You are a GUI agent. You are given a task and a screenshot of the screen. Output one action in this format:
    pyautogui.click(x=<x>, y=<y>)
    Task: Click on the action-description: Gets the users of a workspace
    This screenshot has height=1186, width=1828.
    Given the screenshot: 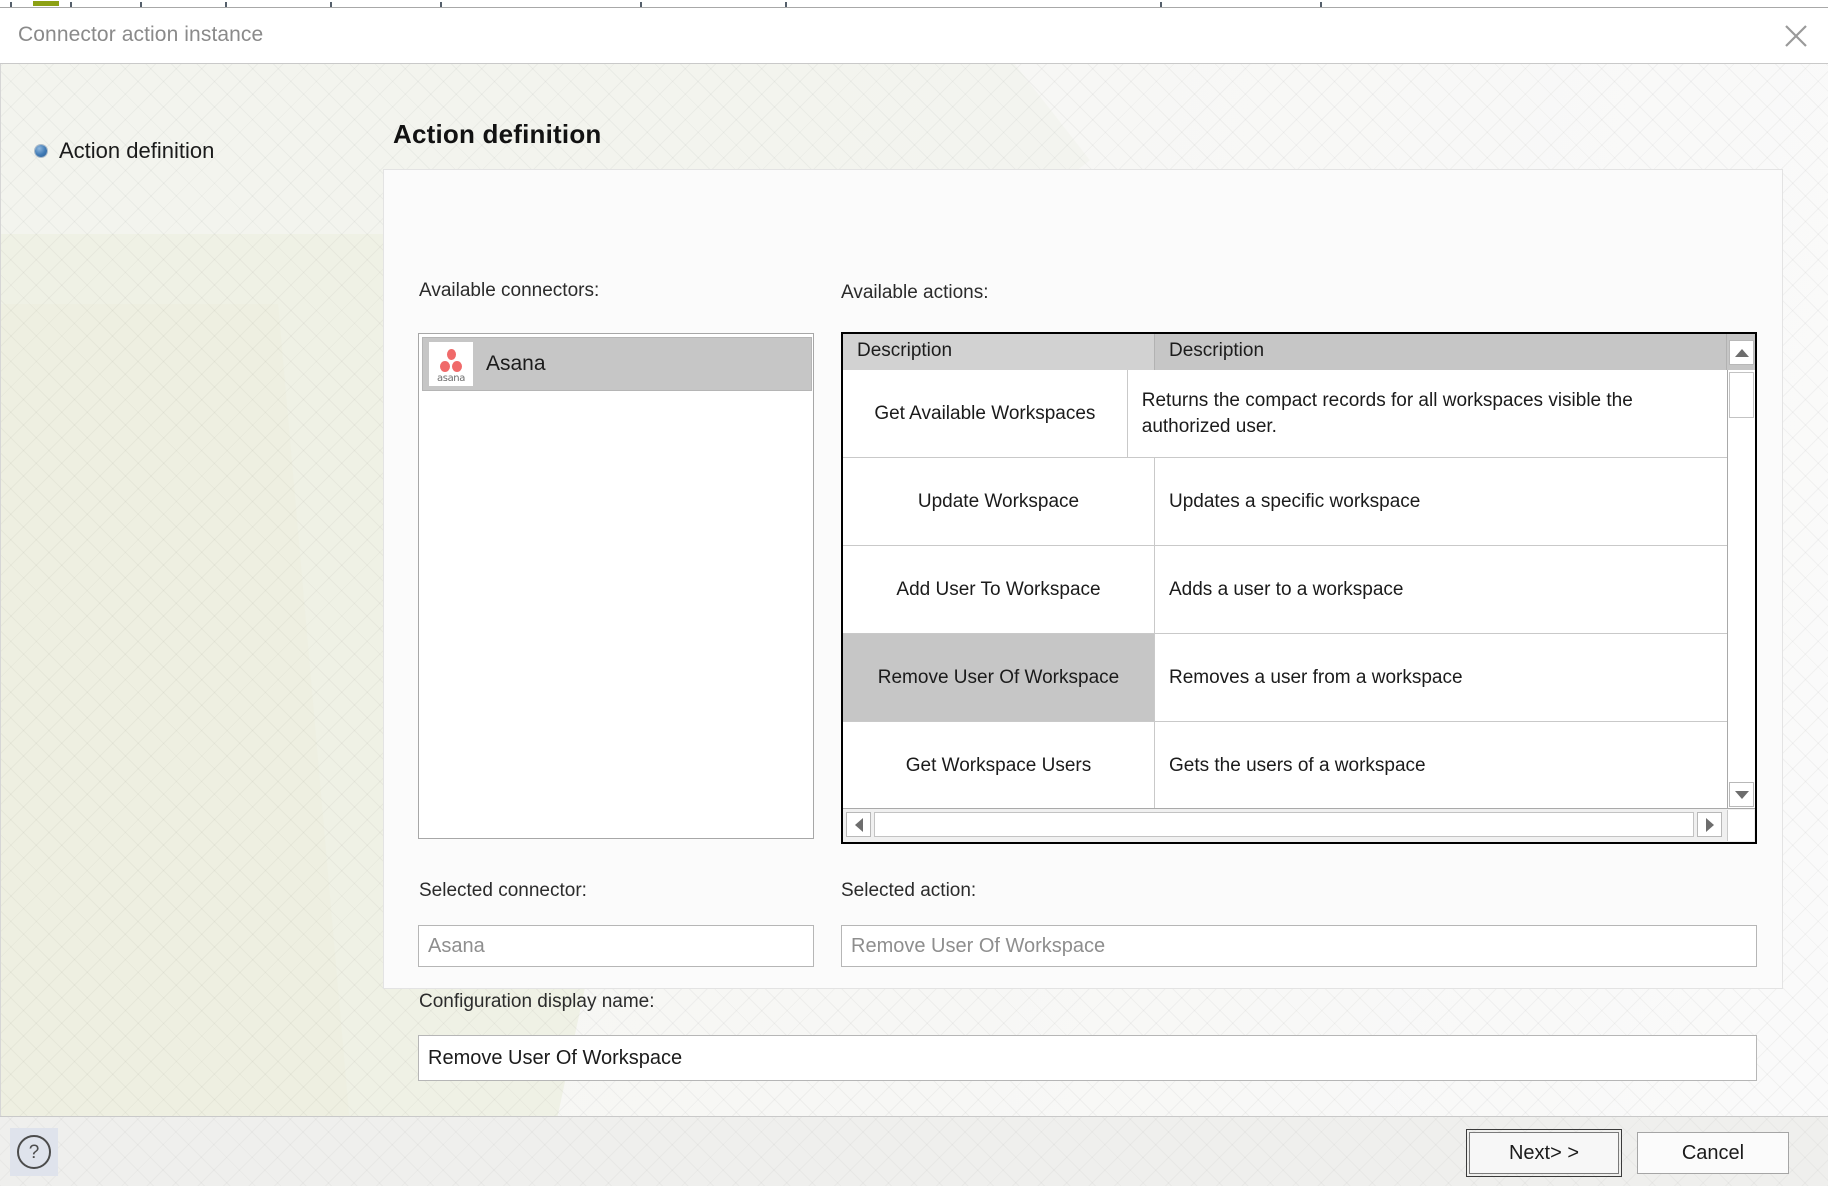 What is the action you would take?
    pyautogui.click(x=1297, y=765)
    